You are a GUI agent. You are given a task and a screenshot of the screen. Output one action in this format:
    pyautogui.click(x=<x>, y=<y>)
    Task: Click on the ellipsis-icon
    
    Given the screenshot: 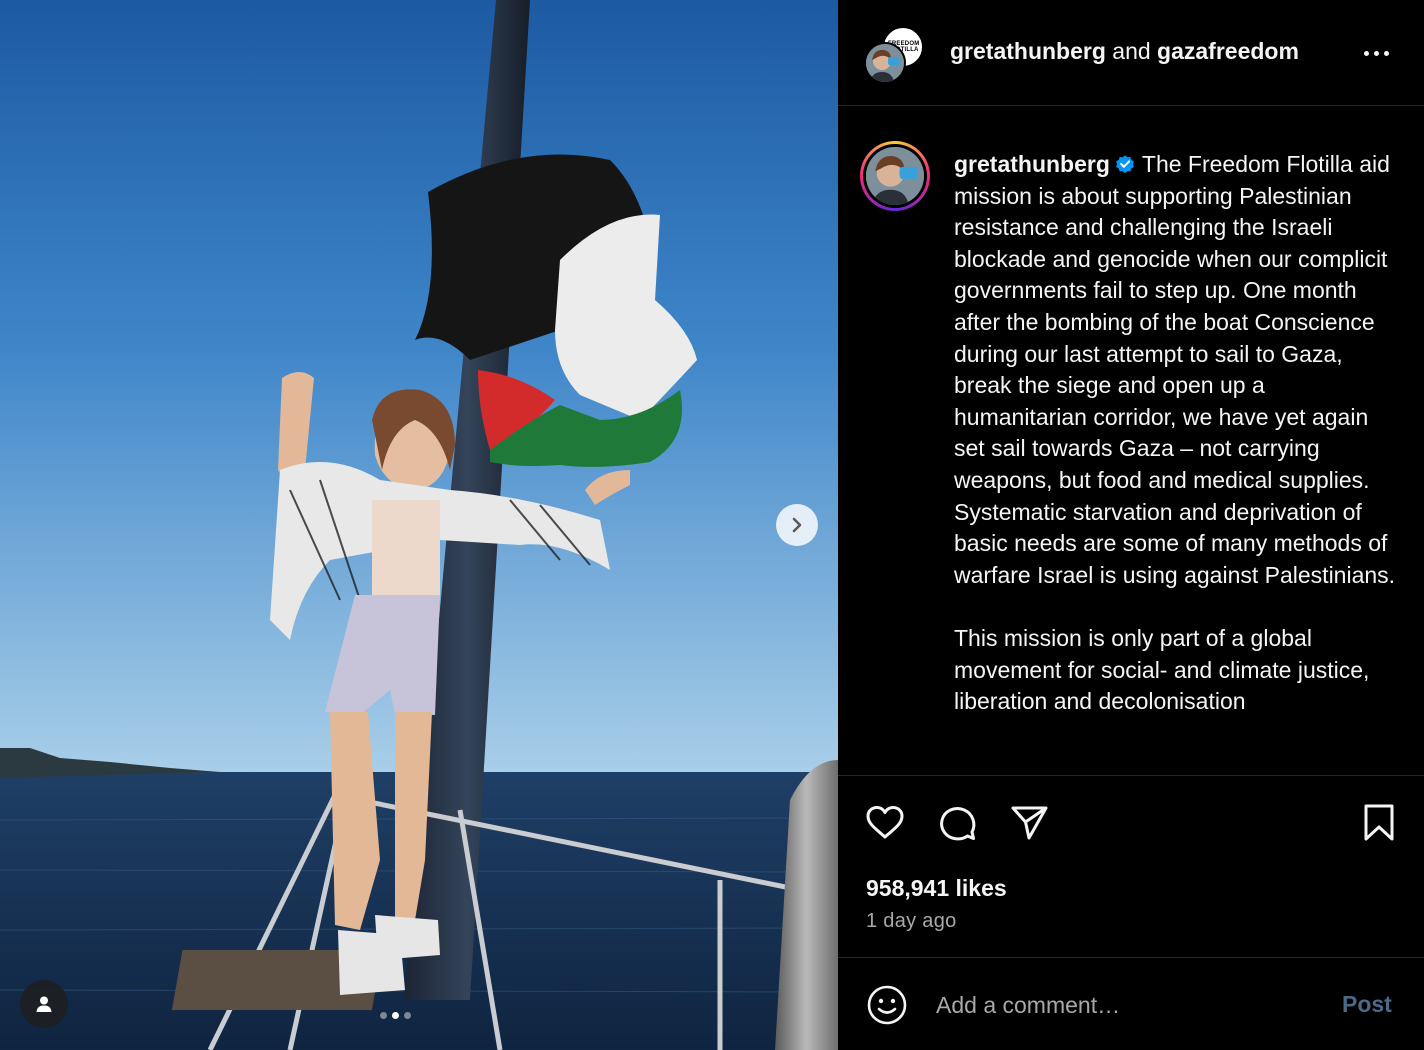 What is the action you would take?
    pyautogui.click(x=1366, y=53)
    